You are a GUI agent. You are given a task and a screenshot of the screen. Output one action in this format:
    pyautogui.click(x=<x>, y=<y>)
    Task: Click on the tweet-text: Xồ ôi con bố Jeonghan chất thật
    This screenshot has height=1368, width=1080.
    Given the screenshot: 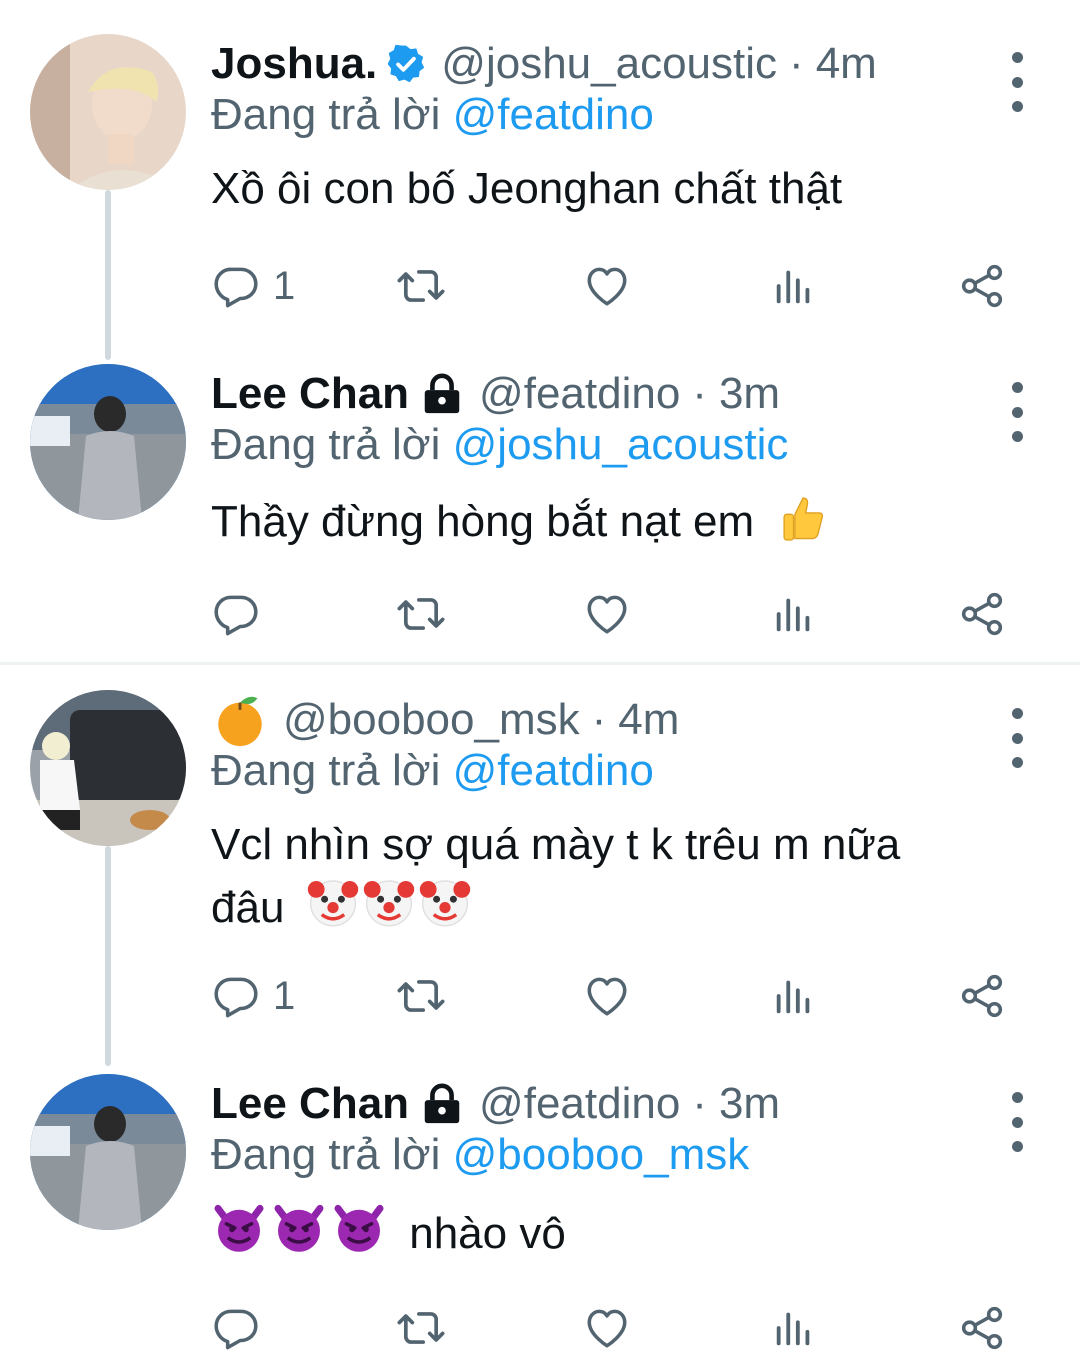 What is the action you would take?
    pyautogui.click(x=527, y=188)
    